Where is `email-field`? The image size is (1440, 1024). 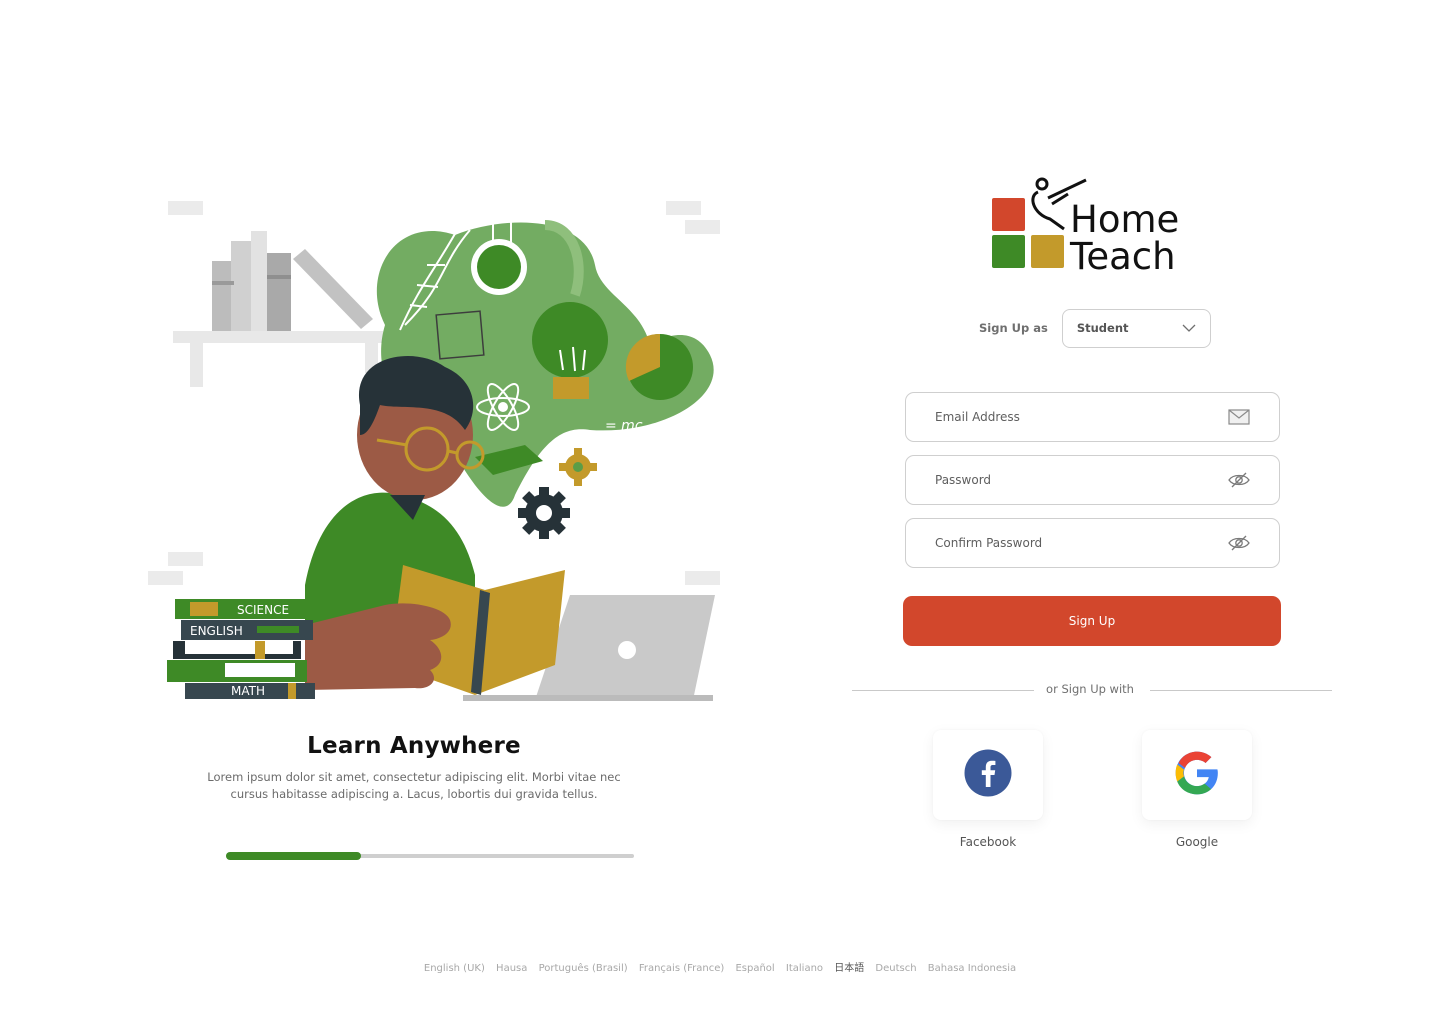 email-field is located at coordinates (1092, 417).